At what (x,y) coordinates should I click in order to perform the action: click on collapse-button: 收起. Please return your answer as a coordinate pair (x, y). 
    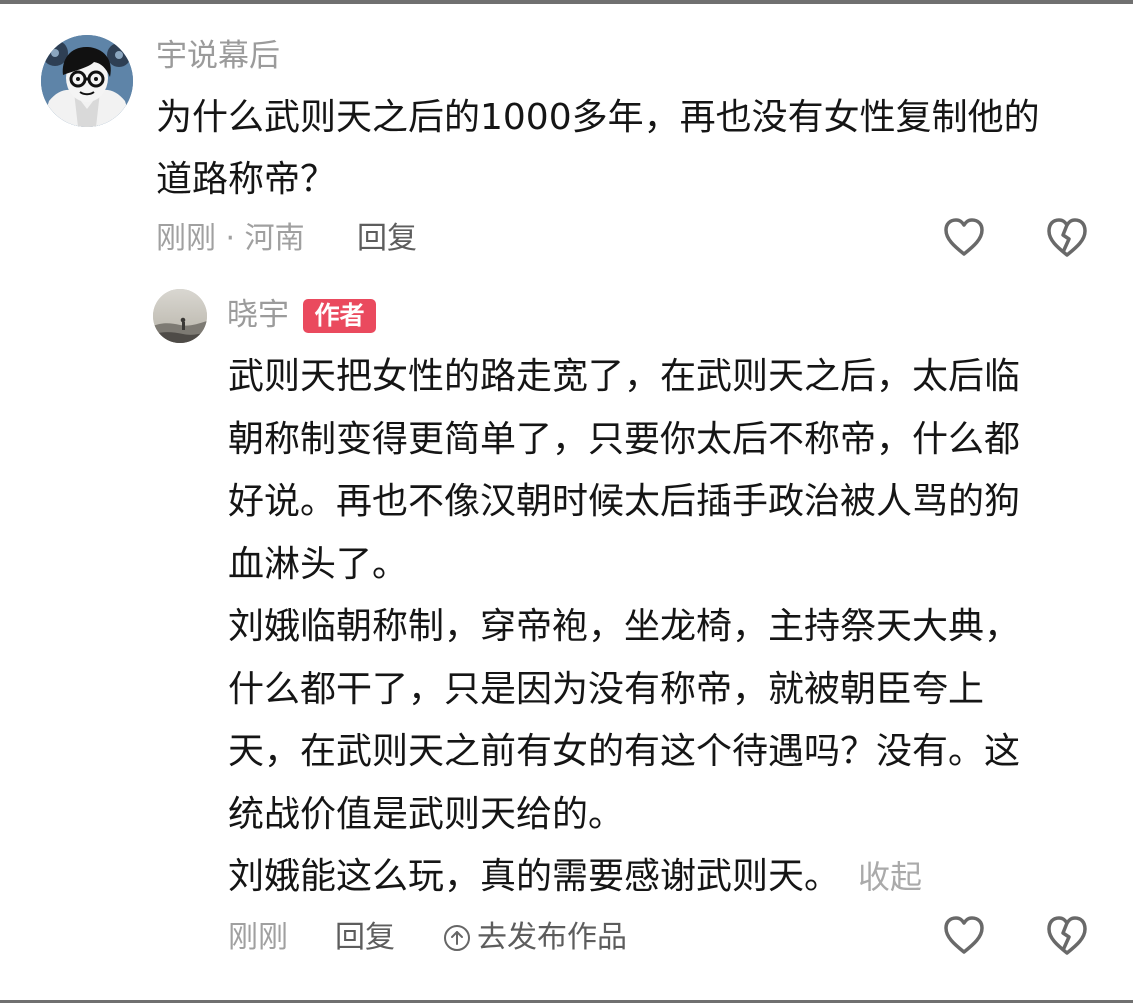
    Looking at the image, I should click on (890, 877).